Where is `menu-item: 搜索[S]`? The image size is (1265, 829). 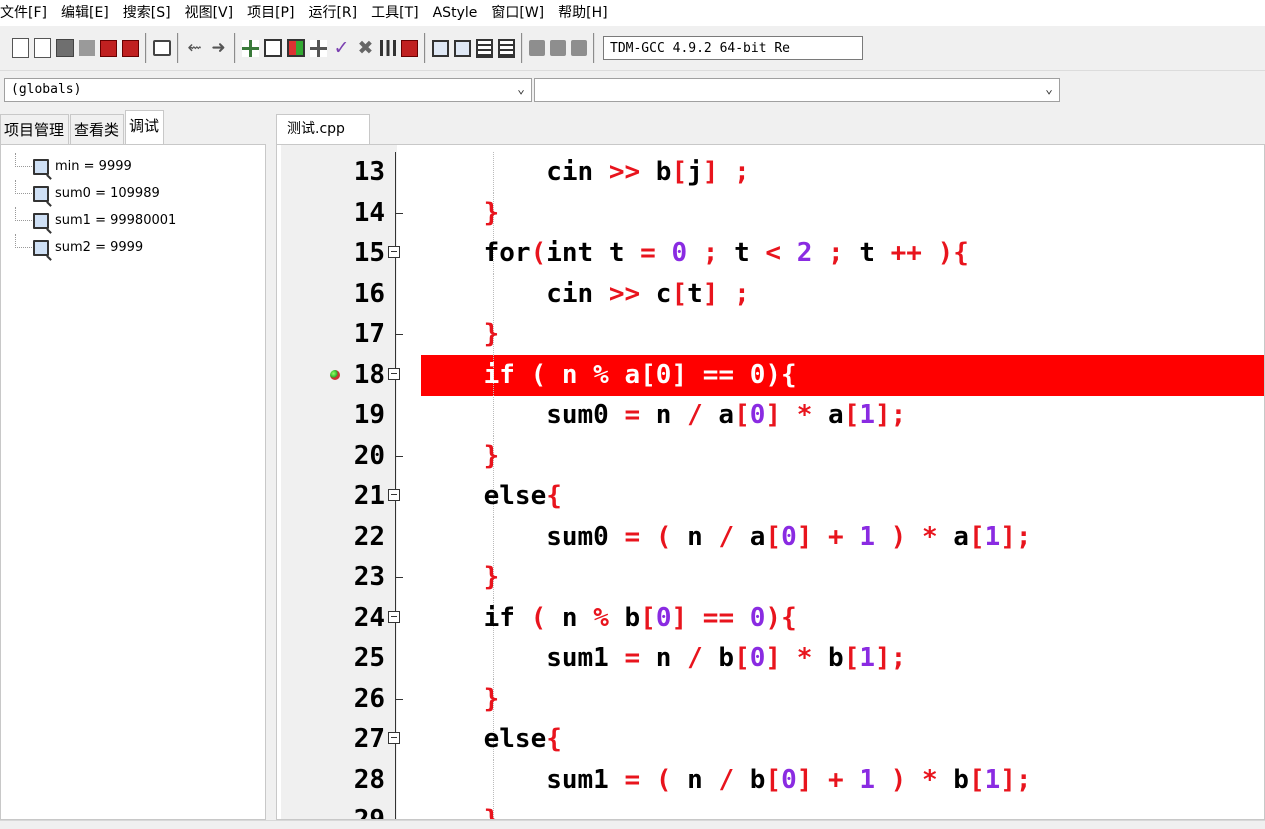 menu-item: 搜索[S] is located at coordinates (150, 13).